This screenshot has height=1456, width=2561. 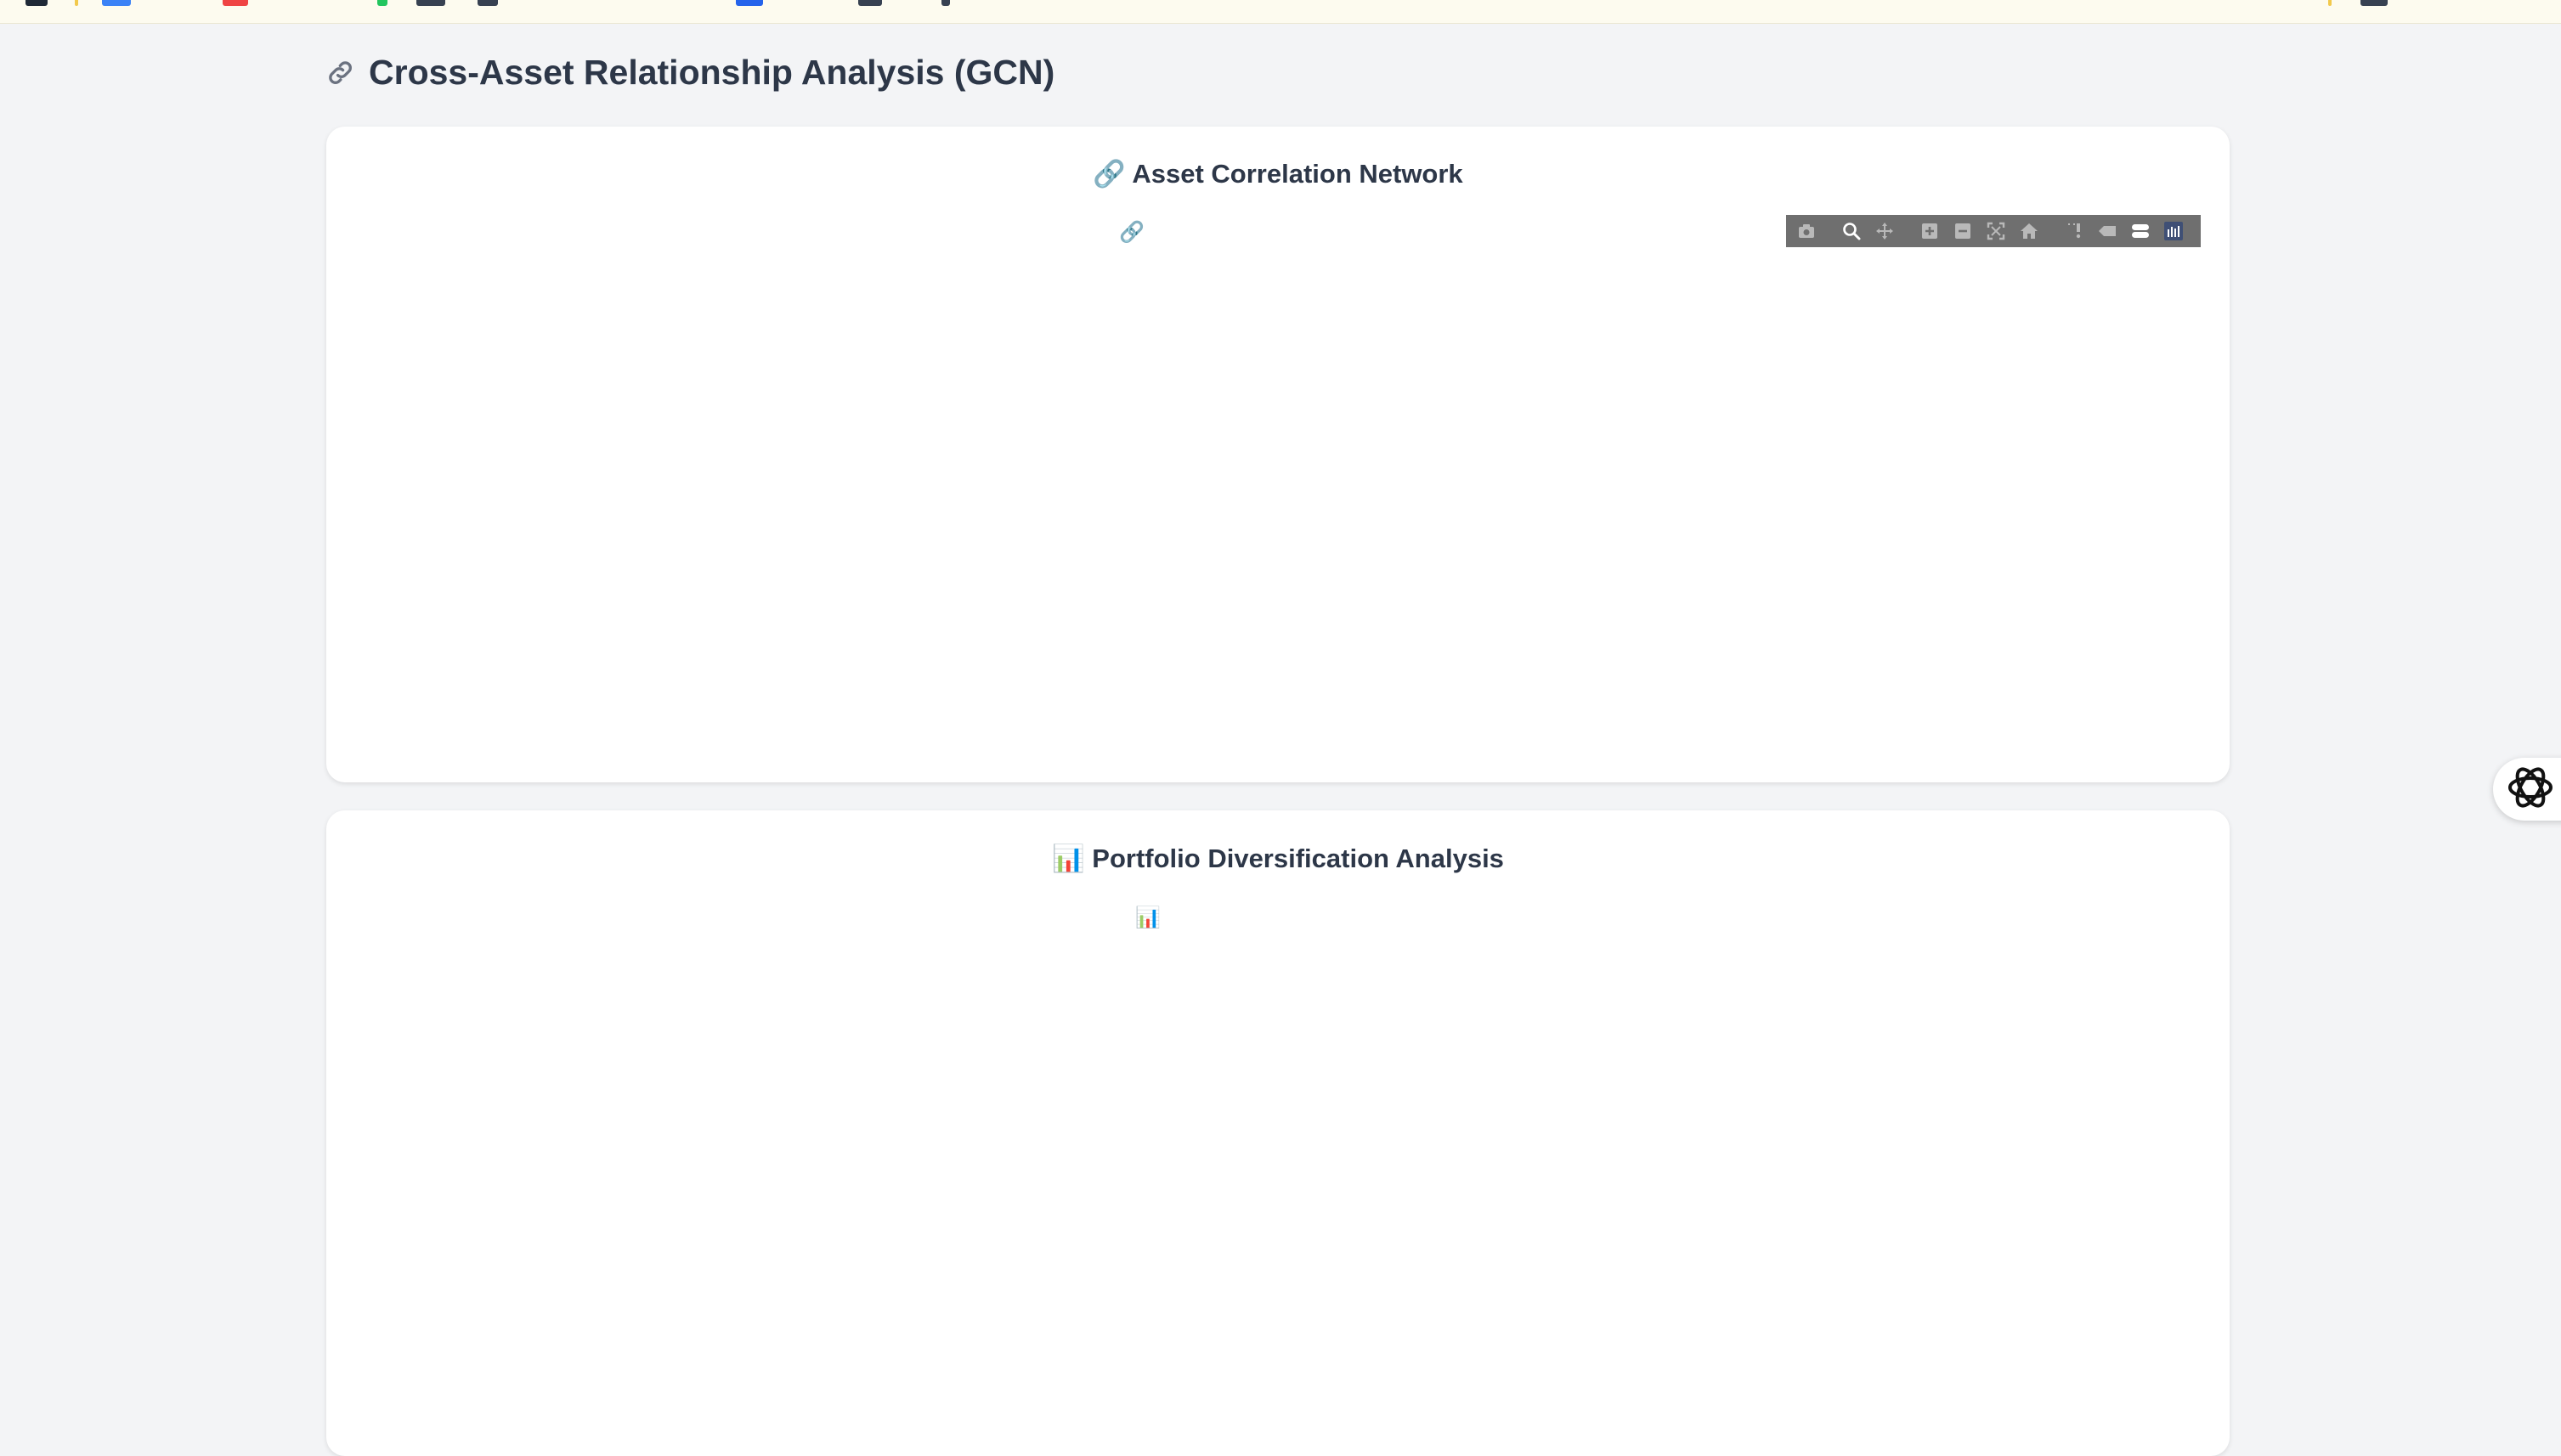 What do you see at coordinates (1929, 231) in the screenshot?
I see `zoom-in-icon` at bounding box center [1929, 231].